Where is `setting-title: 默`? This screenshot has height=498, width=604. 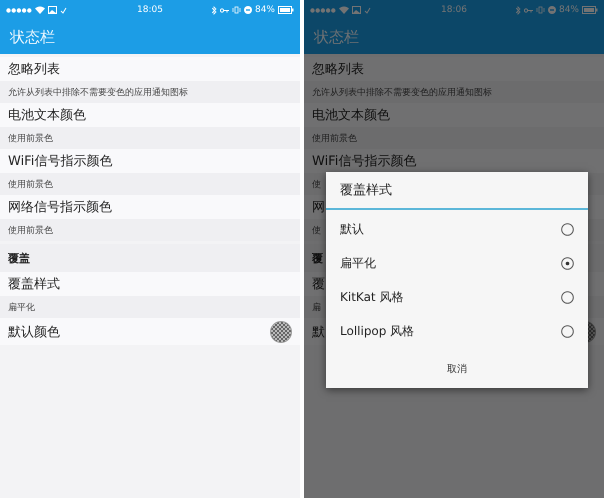
setting-title: 默 is located at coordinates (318, 331).